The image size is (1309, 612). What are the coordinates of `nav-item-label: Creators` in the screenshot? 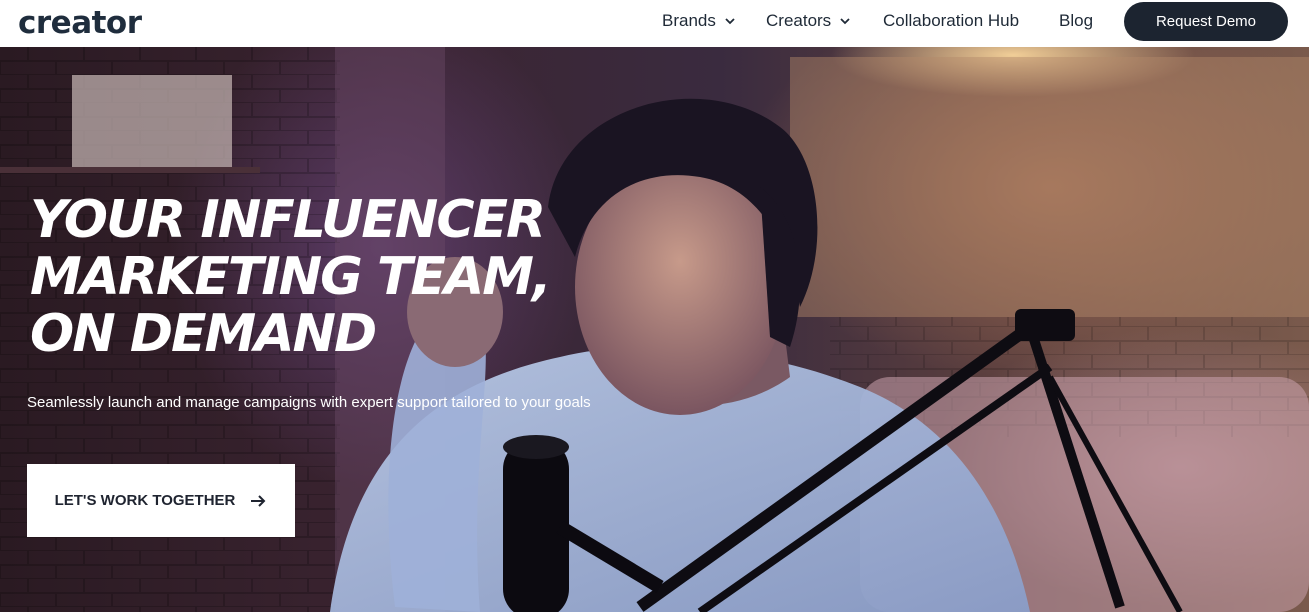 It's located at (799, 20).